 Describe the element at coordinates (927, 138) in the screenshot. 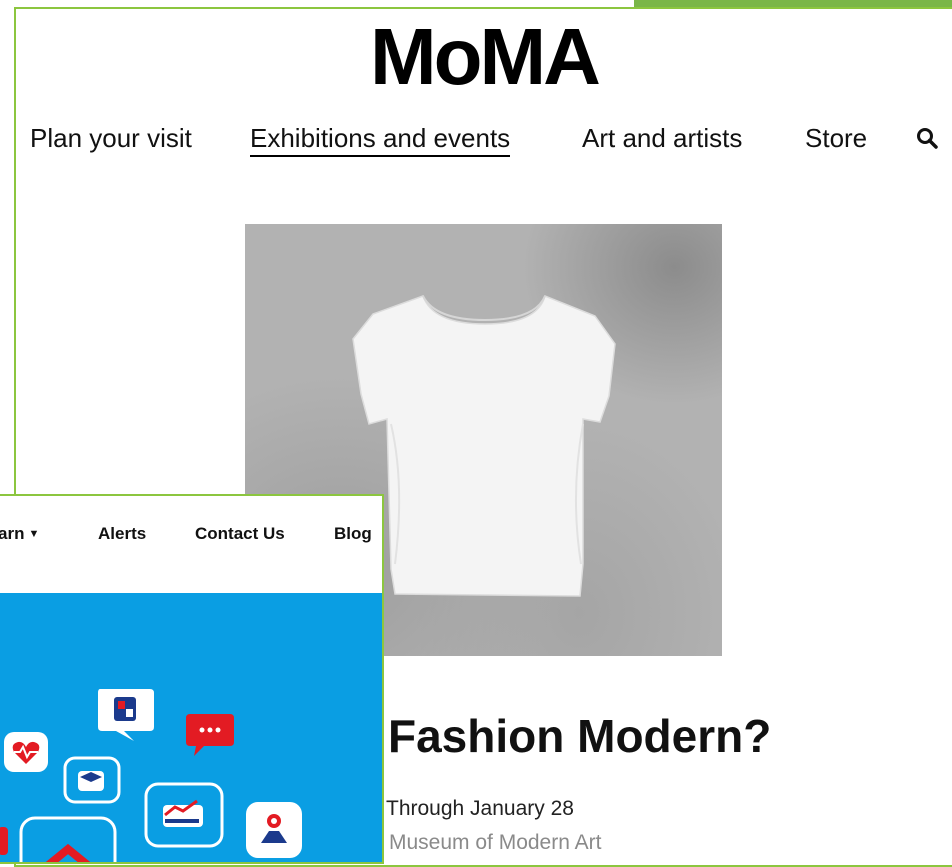

I see `search-icon` at that location.